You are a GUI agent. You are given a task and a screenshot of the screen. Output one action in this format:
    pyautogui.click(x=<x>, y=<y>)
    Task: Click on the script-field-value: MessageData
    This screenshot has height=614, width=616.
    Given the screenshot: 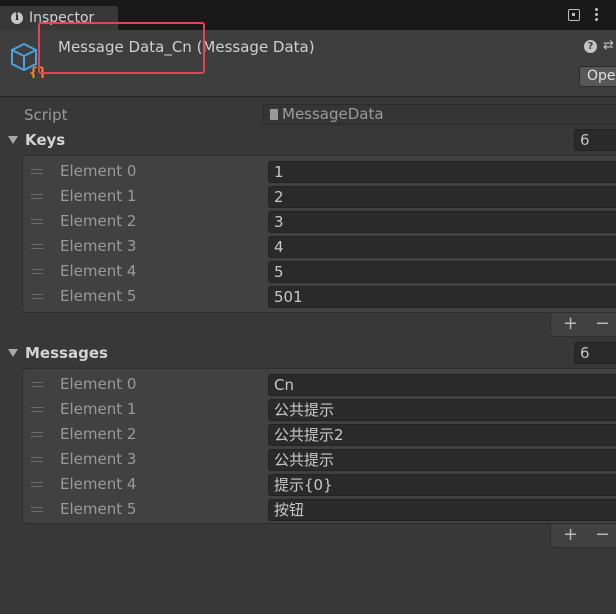 What is the action you would take?
    pyautogui.click(x=333, y=114)
    